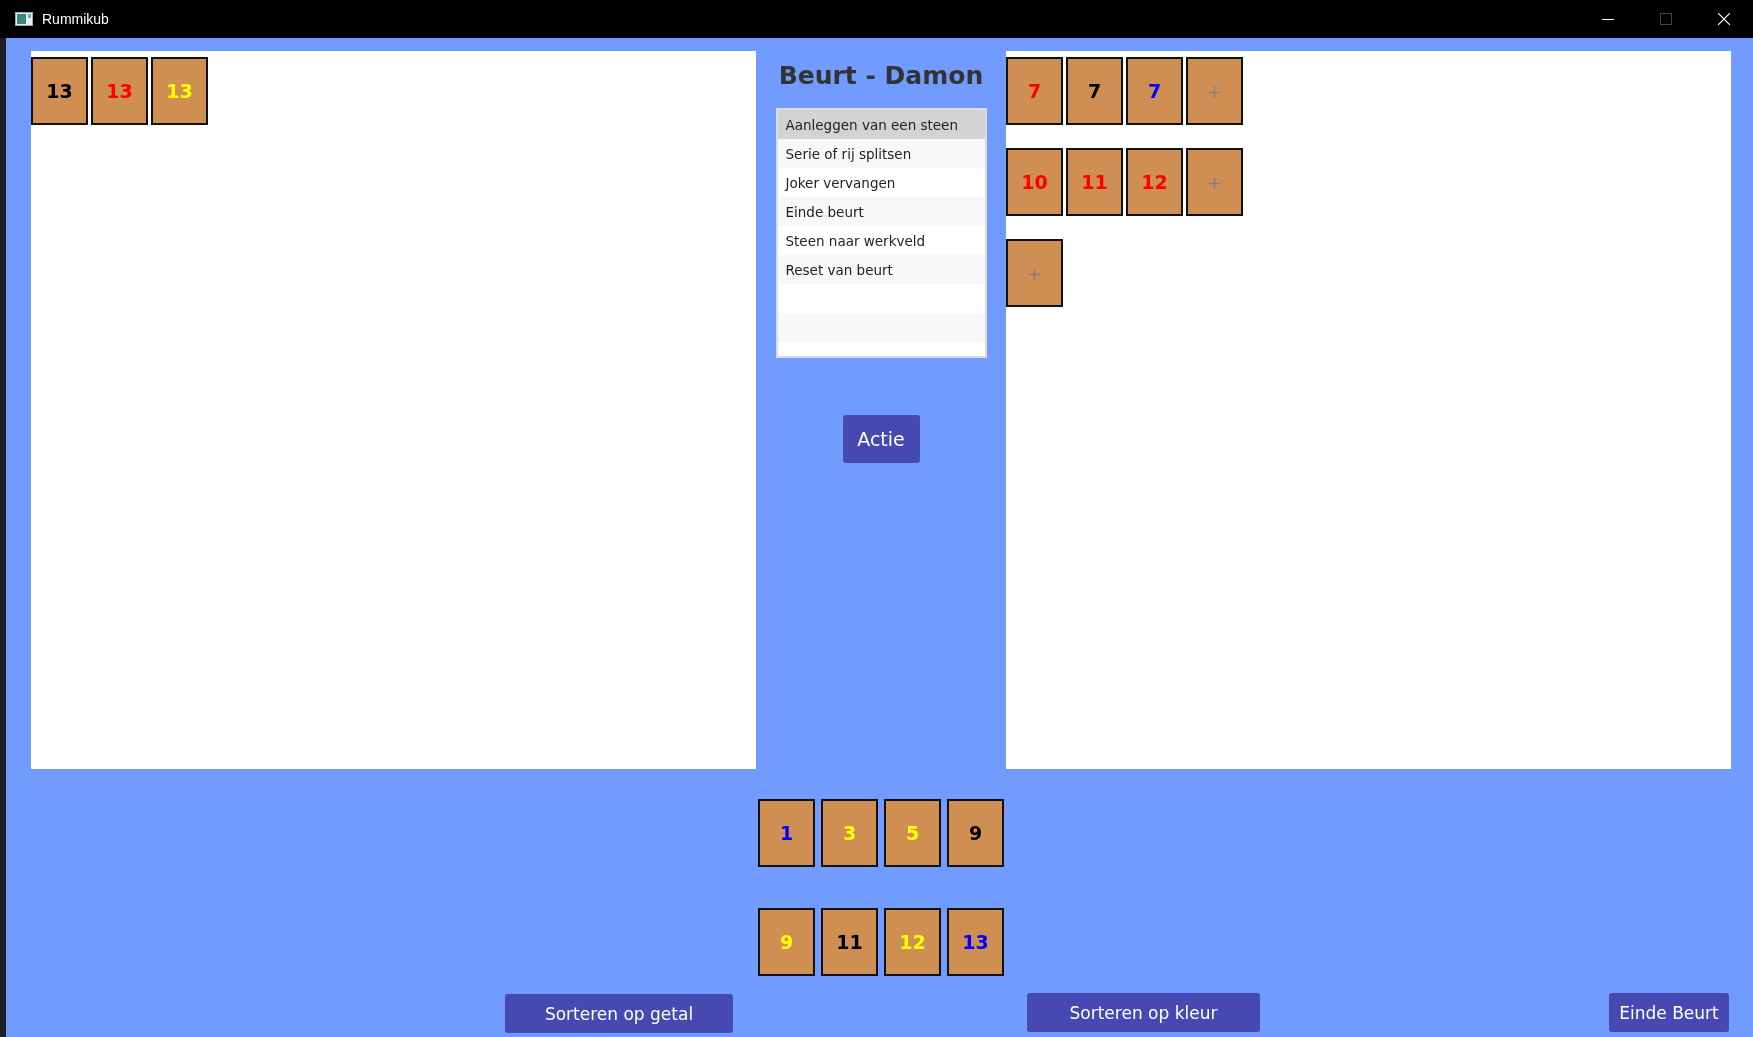 The image size is (1753, 1037). Describe the element at coordinates (1143, 1012) in the screenshot. I see `sort-button: Sorteren op kleur` at that location.